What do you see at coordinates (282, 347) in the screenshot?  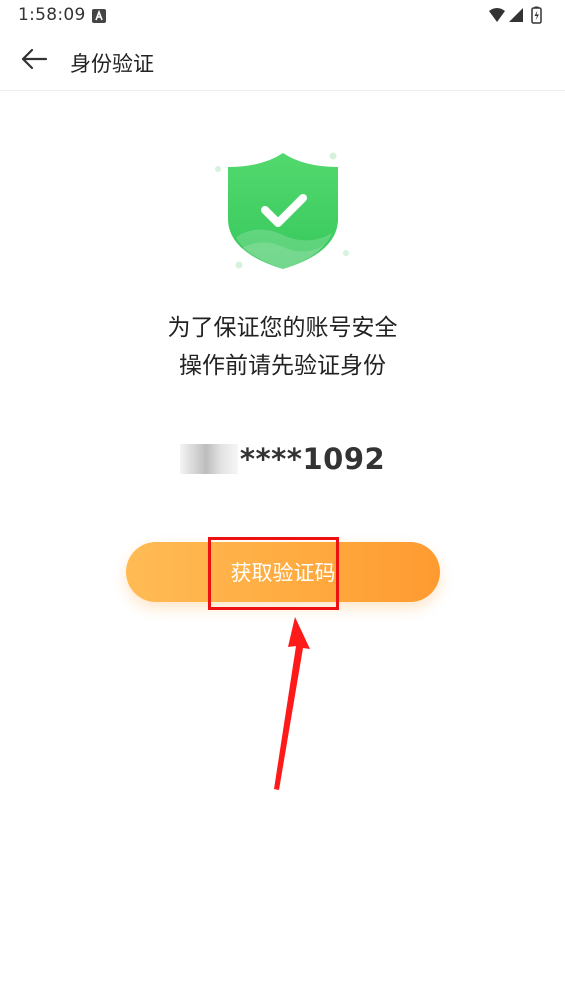 I see `verification-message: 为了保证您的账号安全 操作前请先验证身份` at bounding box center [282, 347].